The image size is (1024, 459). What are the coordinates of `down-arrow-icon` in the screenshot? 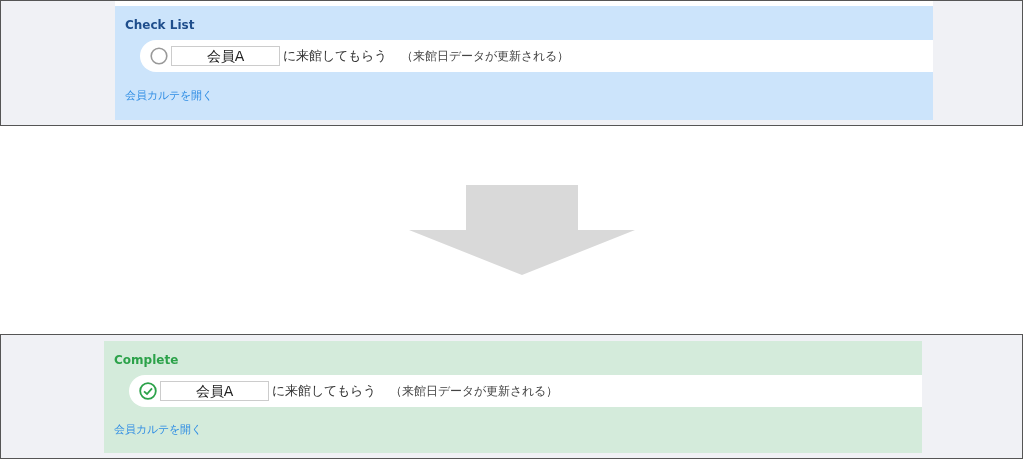 It's located at (522, 230).